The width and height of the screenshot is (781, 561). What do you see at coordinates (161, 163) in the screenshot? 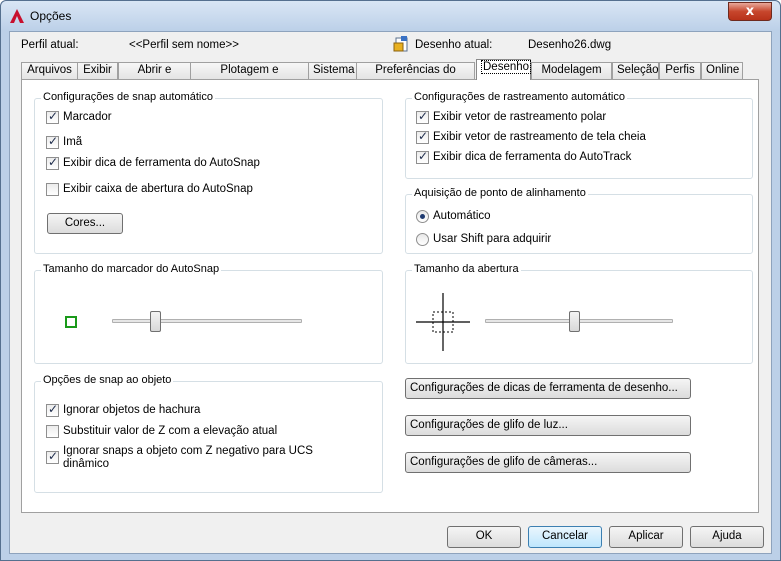
I see `autosnap-tooltip-label: Exibir dica de ferramenta do AutoSnap` at bounding box center [161, 163].